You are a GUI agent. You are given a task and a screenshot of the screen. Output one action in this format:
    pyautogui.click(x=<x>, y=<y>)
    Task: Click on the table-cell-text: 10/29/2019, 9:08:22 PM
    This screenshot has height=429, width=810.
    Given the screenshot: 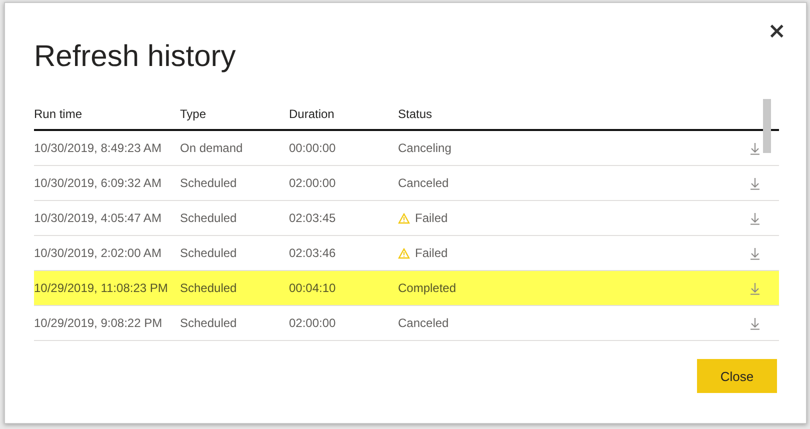 What is the action you would take?
    pyautogui.click(x=99, y=323)
    